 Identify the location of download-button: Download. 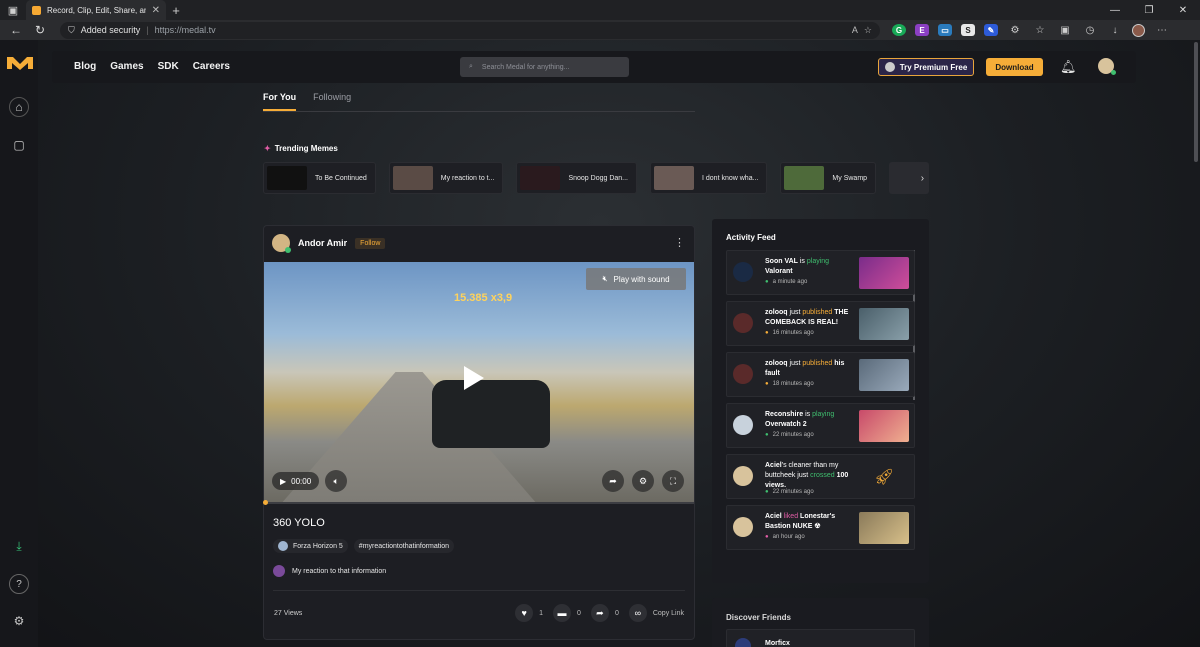
(1014, 67).